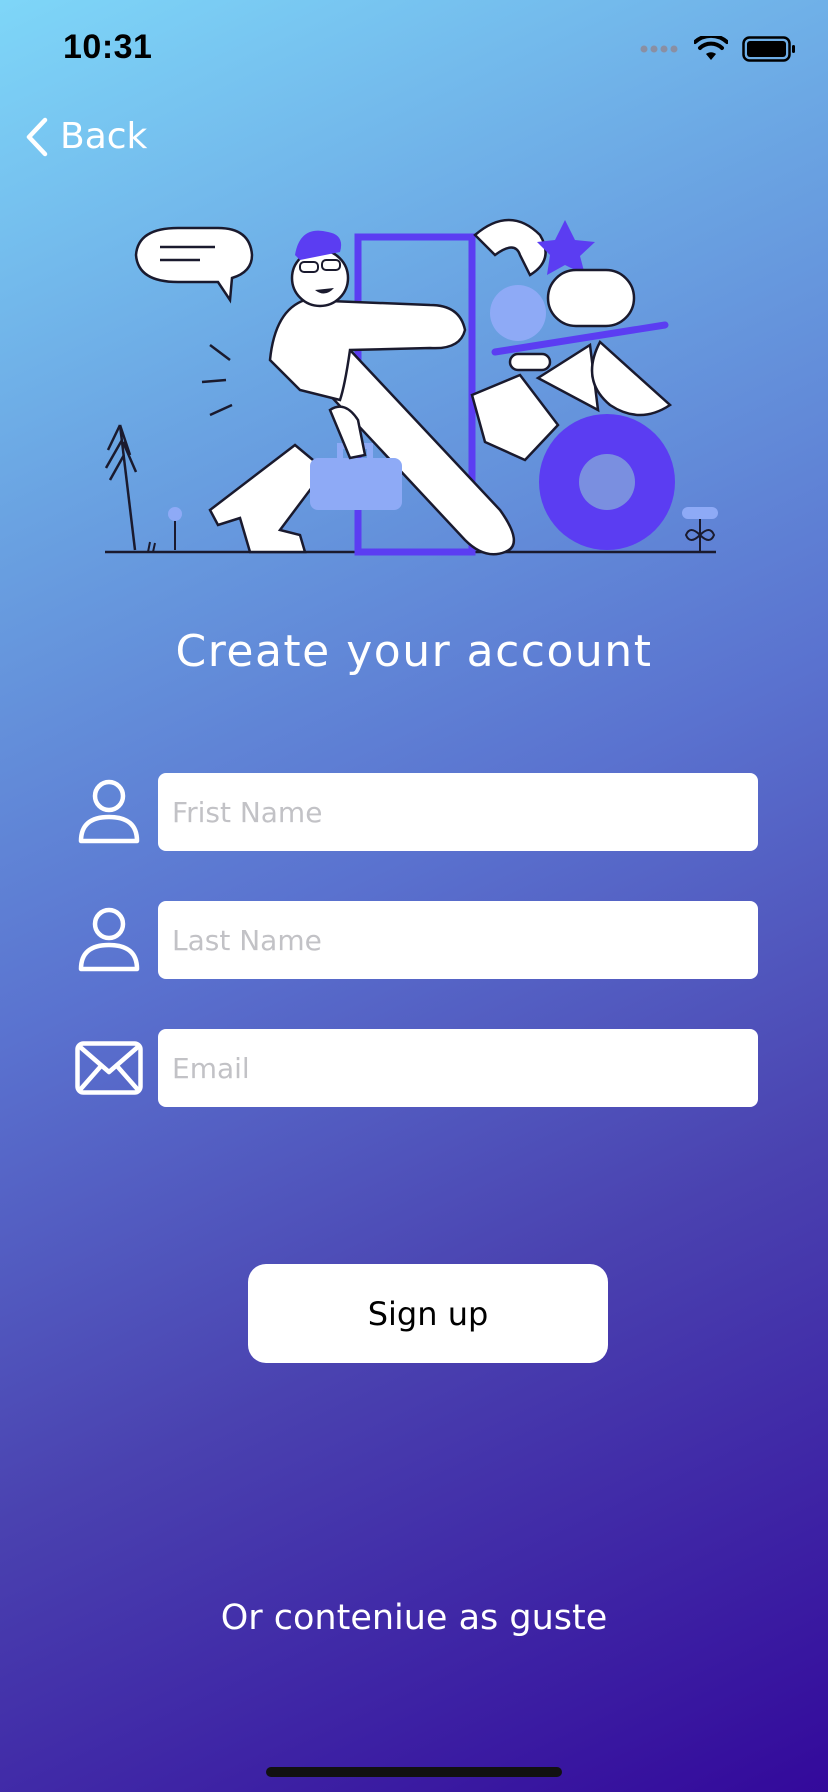 The height and width of the screenshot is (1792, 828). Describe the element at coordinates (458, 812) in the screenshot. I see `first-name-input` at that location.